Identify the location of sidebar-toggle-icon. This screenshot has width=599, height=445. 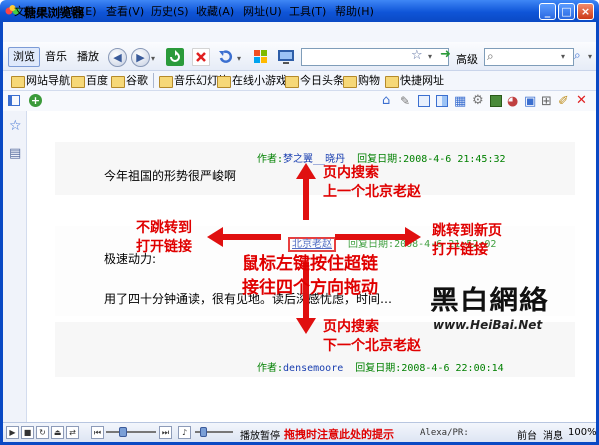
(14, 100).